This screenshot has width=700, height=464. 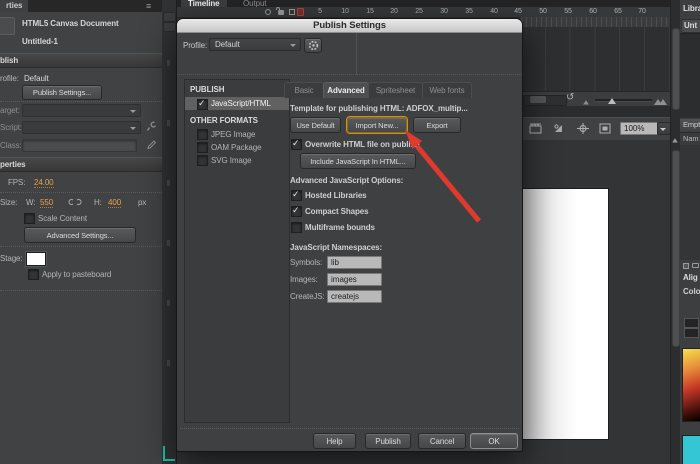 I want to click on library-name-column-header: Nam, so click(x=690, y=139).